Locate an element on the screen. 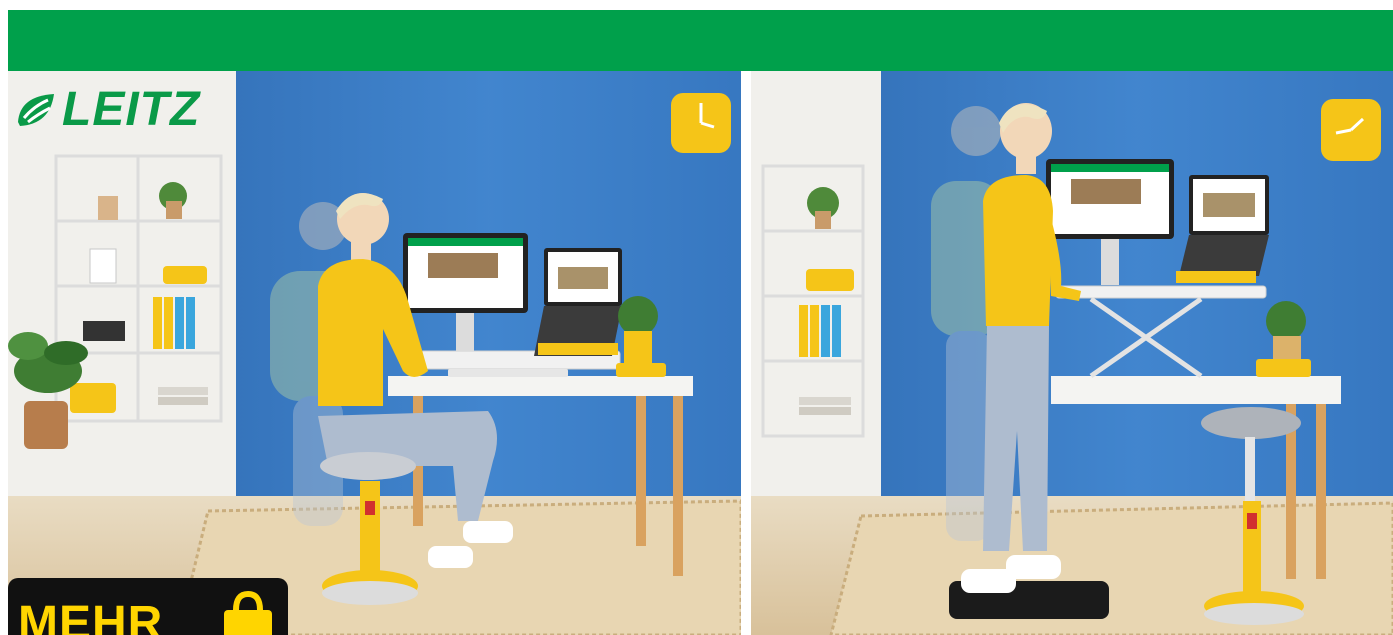 The image size is (1393, 635). shopping-bag-icon is located at coordinates (248, 612).